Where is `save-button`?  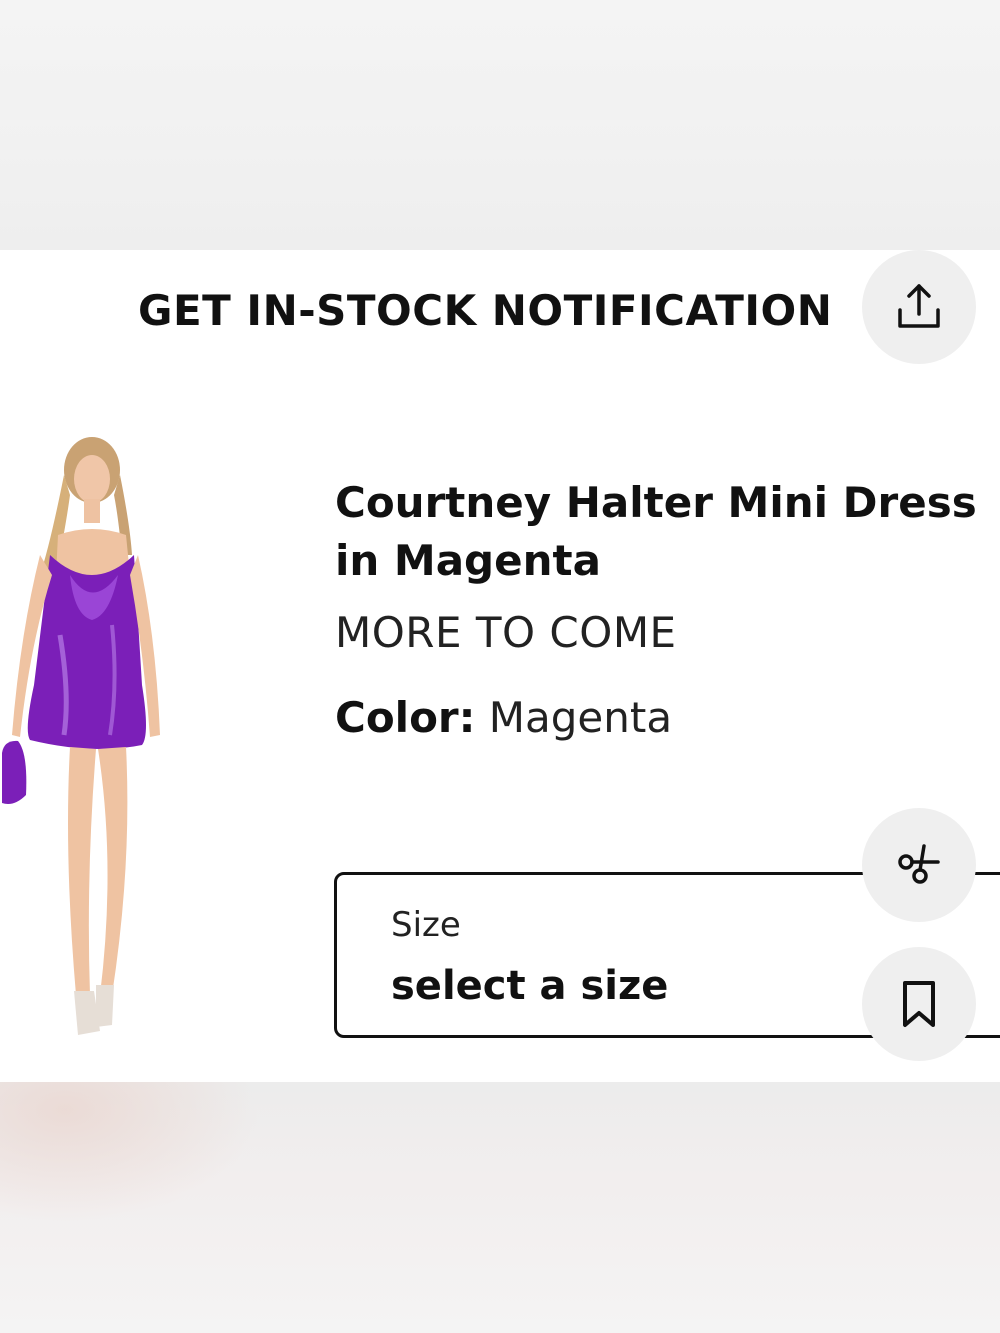 save-button is located at coordinates (919, 1004).